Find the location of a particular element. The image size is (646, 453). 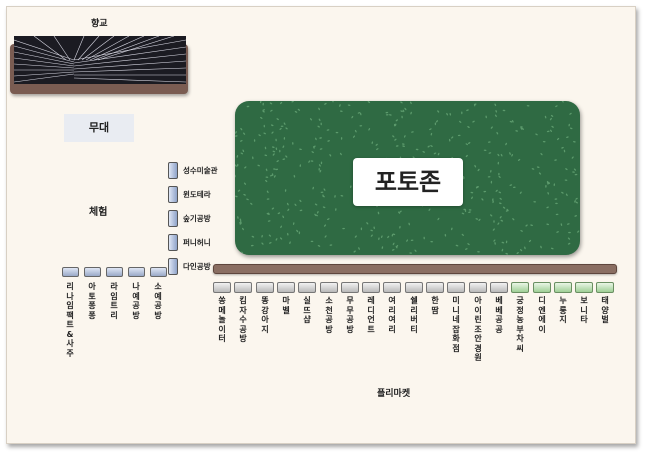

experience-column-booth-label: 숲기공방 is located at coordinates (197, 218).